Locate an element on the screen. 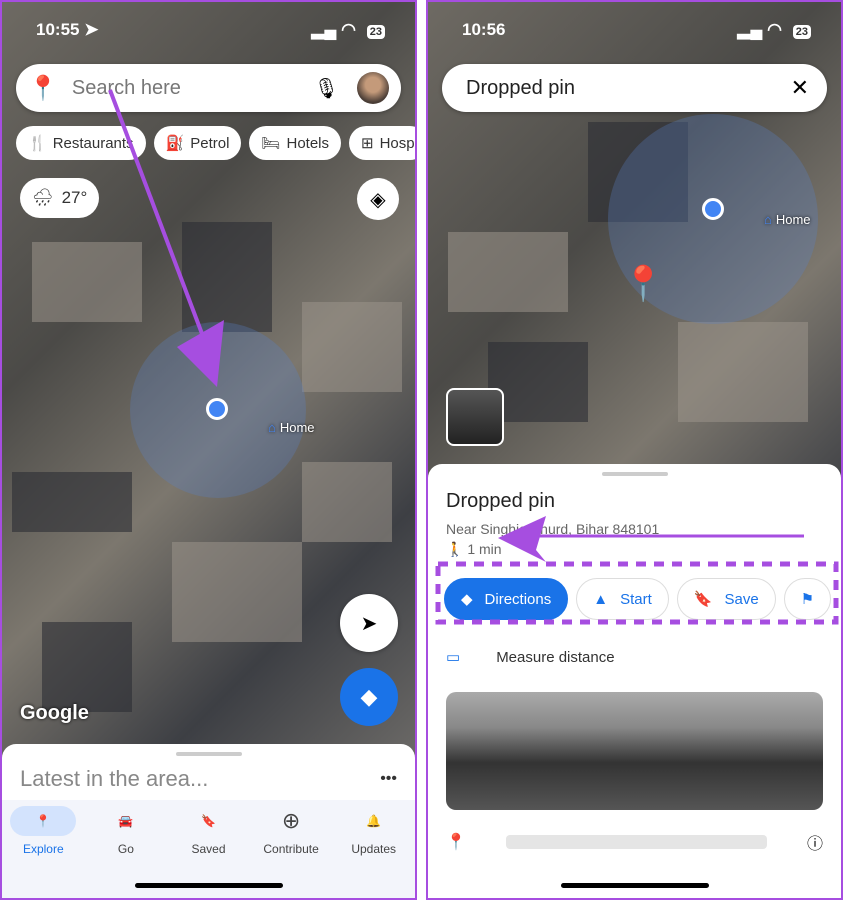 The height and width of the screenshot is (900, 843). navigation-arrow-icon: ➤ is located at coordinates (369, 623).